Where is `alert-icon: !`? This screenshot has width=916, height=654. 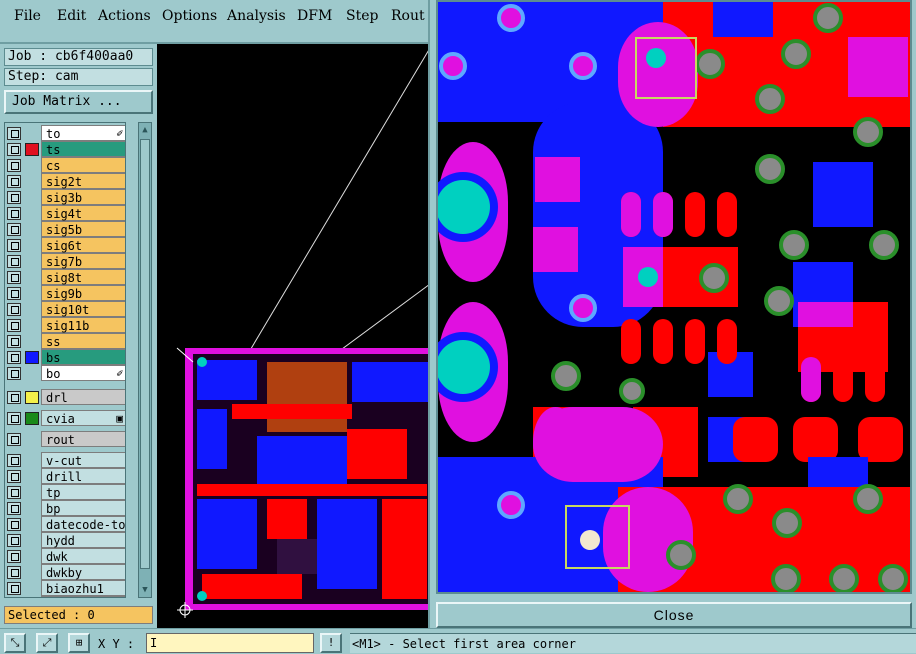 alert-icon: ! is located at coordinates (331, 643).